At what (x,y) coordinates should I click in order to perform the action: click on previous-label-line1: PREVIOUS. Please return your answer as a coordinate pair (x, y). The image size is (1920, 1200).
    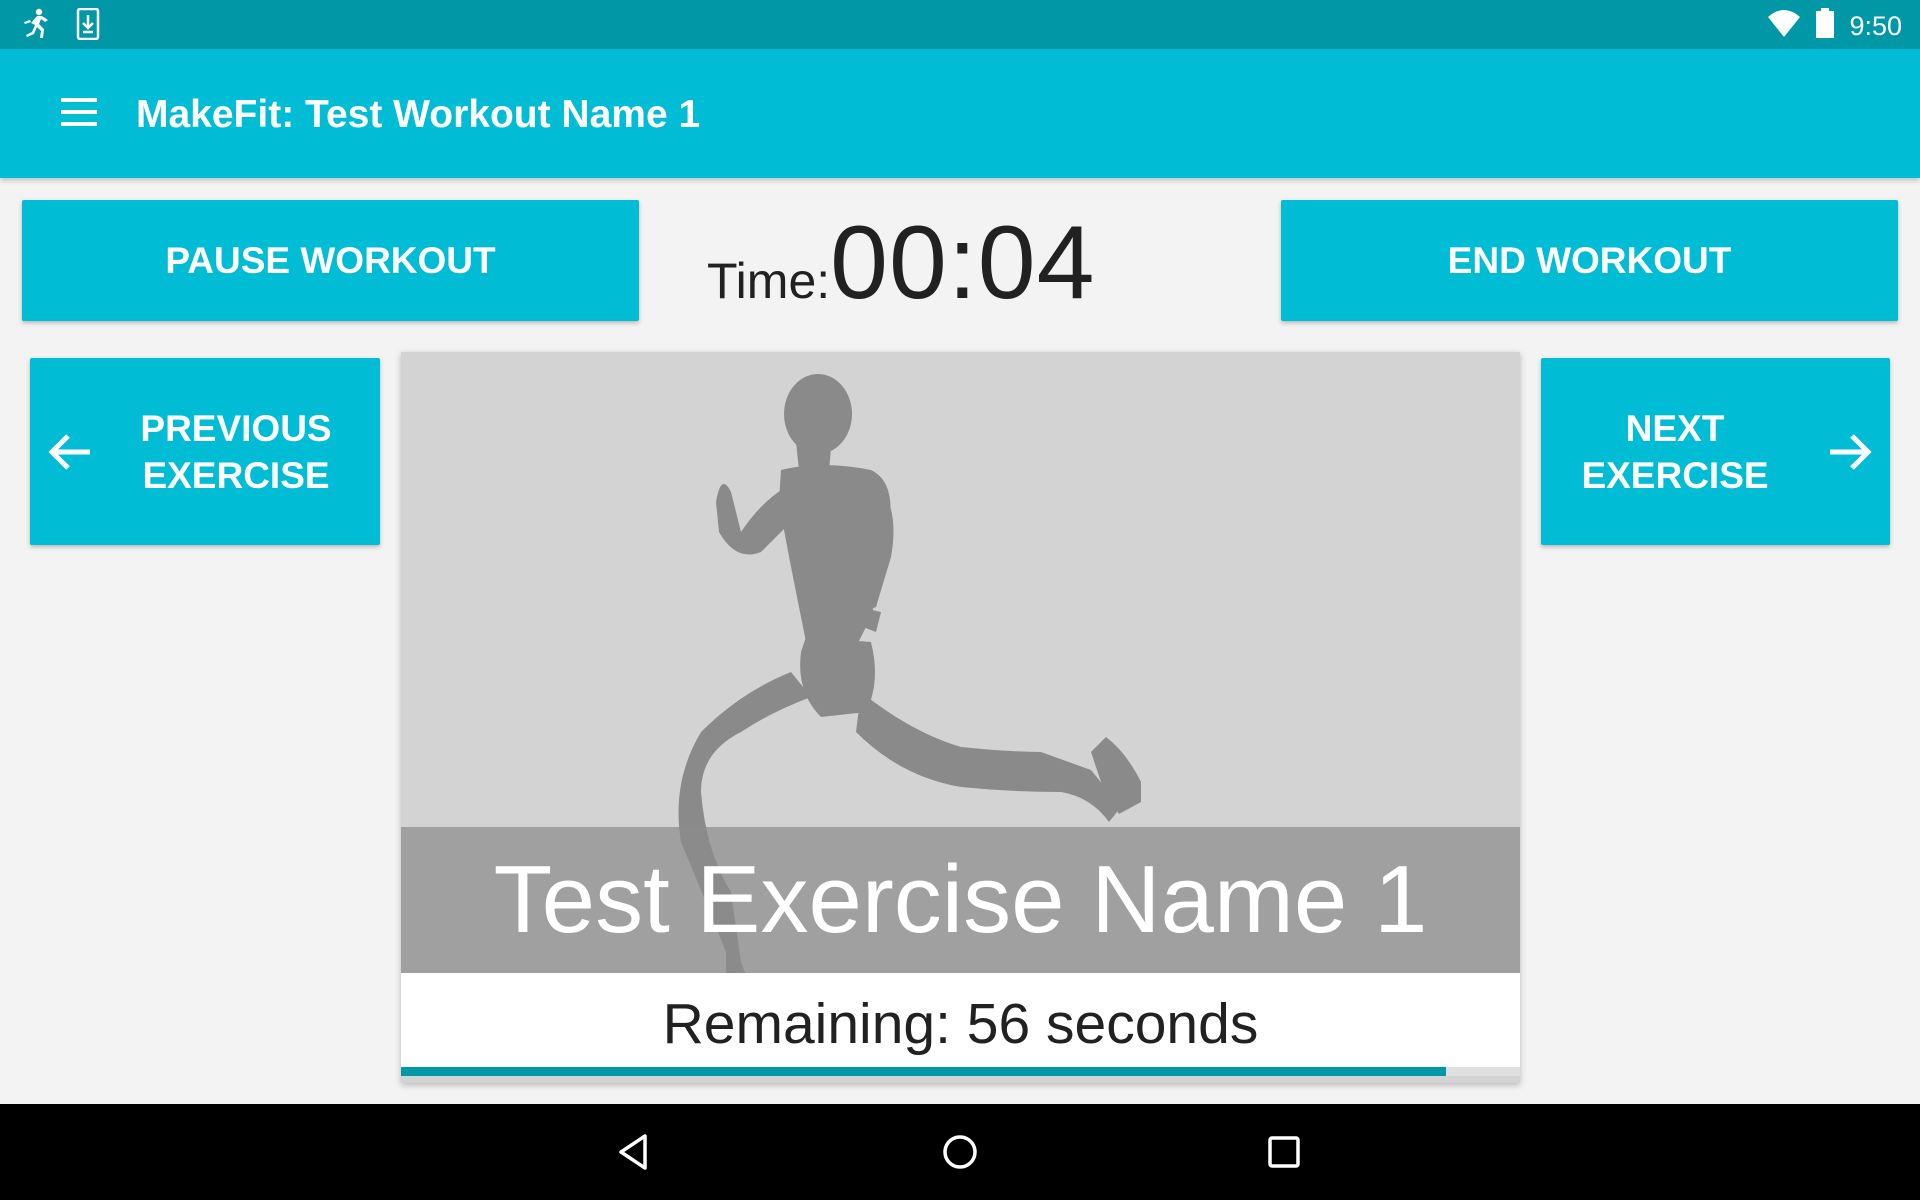
    Looking at the image, I should click on (236, 428).